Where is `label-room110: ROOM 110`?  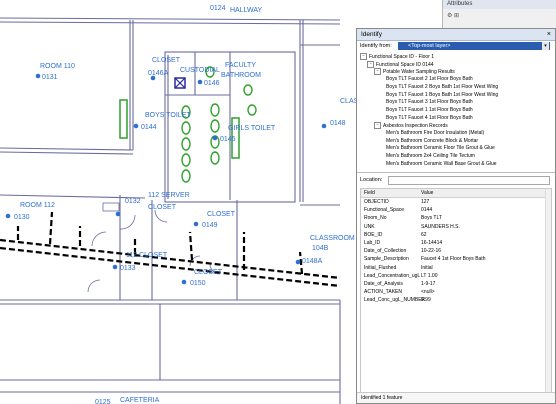
label-room110: ROOM 110 is located at coordinates (57, 66).